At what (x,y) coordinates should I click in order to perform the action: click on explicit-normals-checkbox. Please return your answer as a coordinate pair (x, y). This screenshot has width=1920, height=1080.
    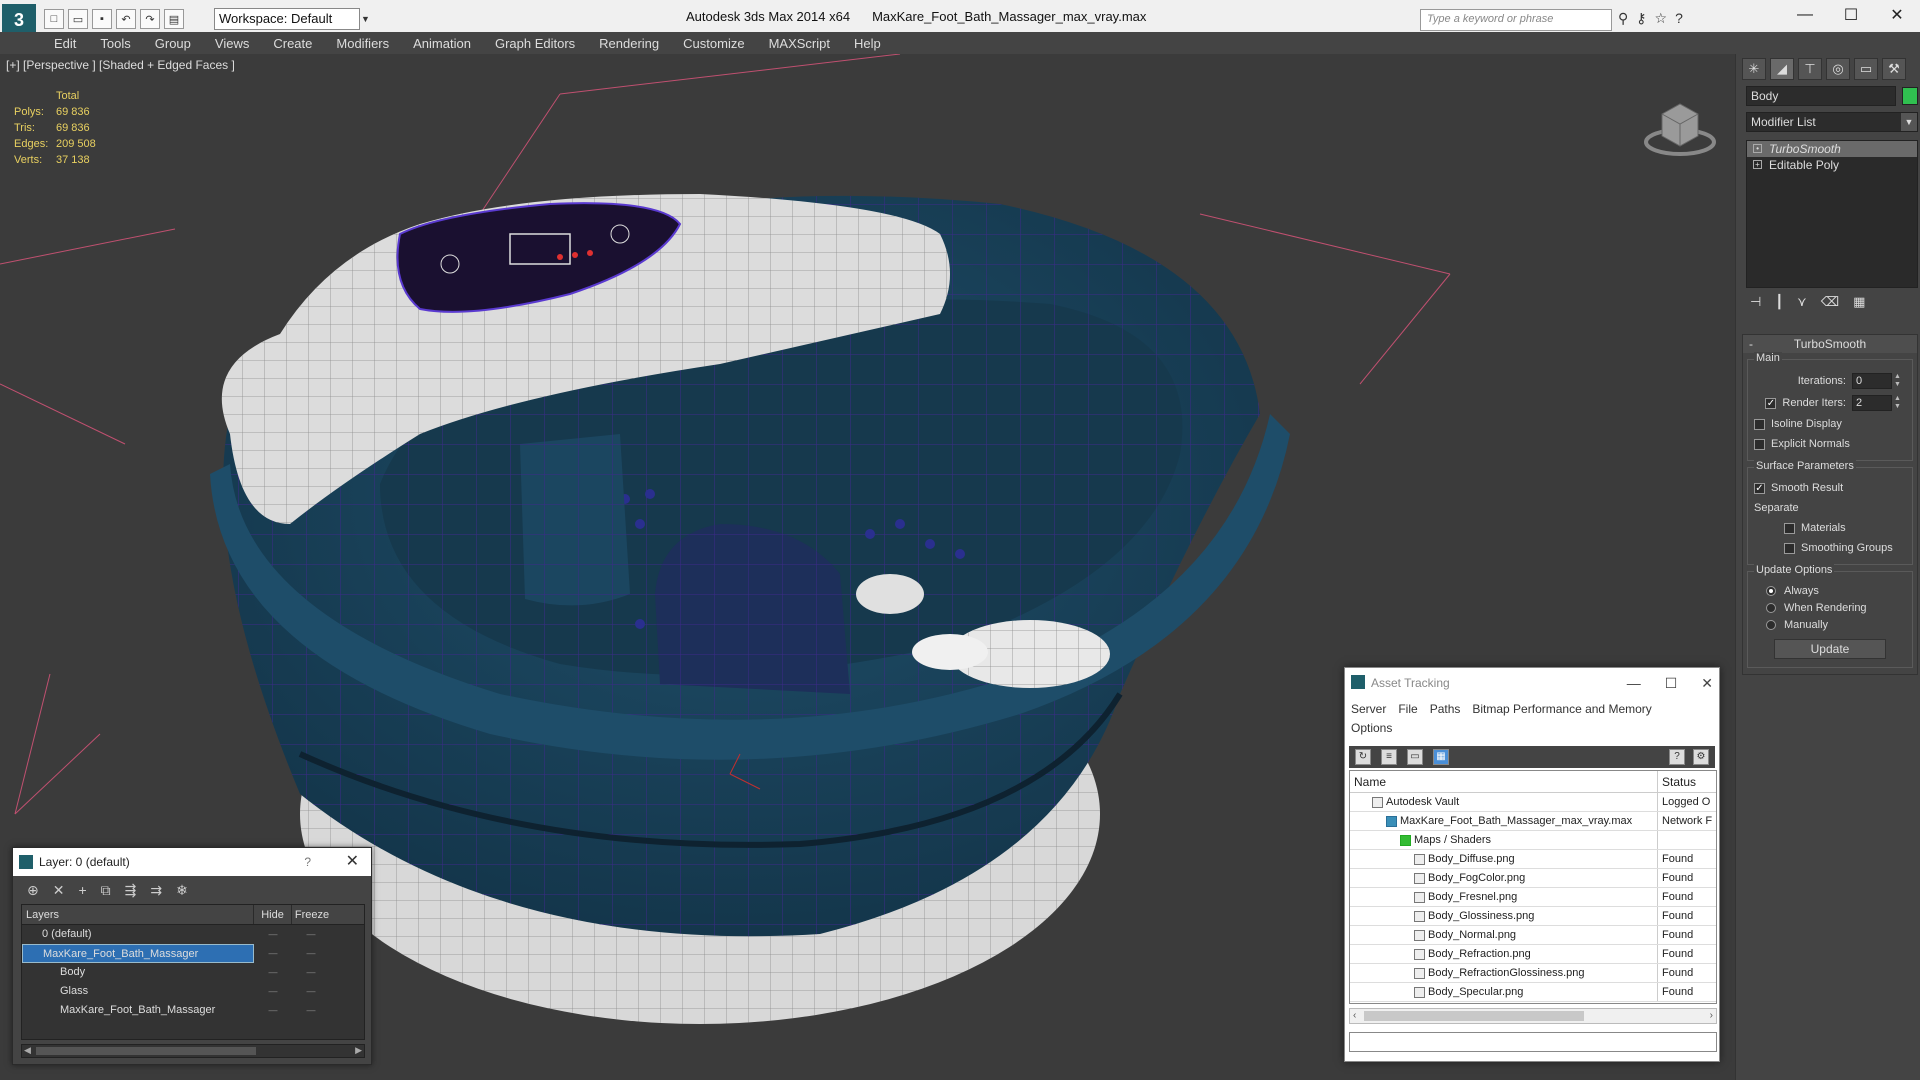
    Looking at the image, I should click on (1759, 444).